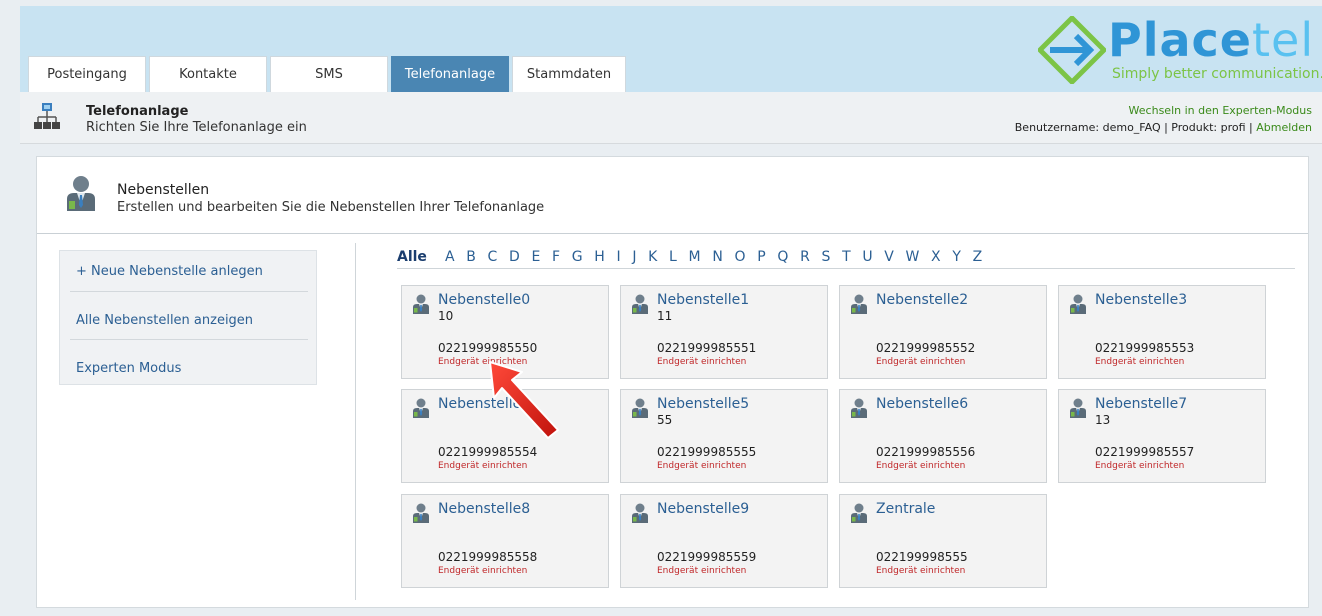 Image resolution: width=1322 pixels, height=616 pixels. Describe the element at coordinates (926, 452) in the screenshot. I see `extension-phone-number: 0221999985556` at that location.